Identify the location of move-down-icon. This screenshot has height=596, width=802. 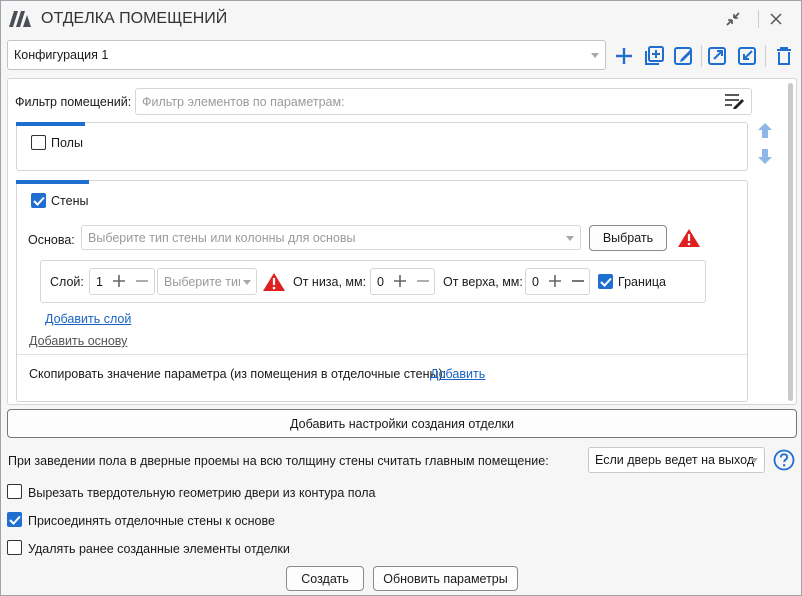
(765, 156).